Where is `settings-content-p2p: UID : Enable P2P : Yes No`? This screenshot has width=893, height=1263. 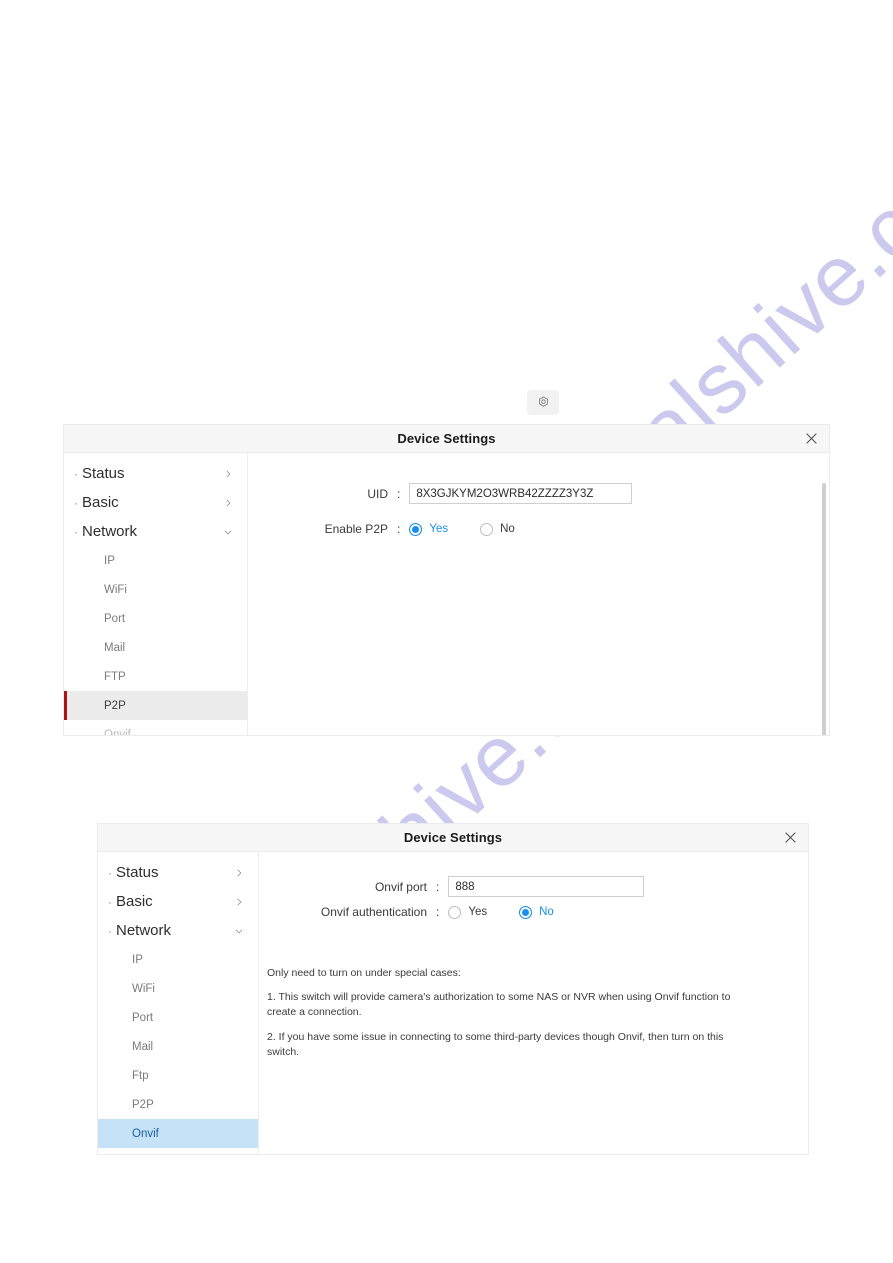 settings-content-p2p: UID : Enable P2P : Yes No is located at coordinates (538, 594).